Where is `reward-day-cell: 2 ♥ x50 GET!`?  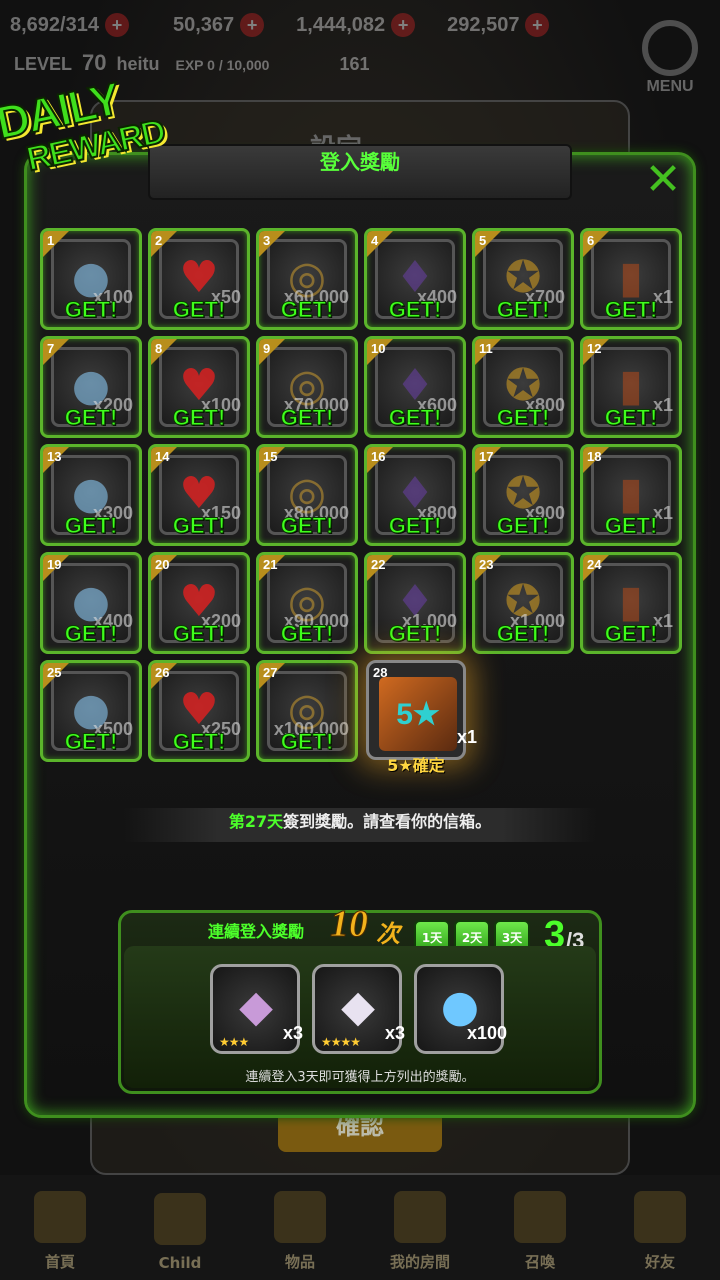 reward-day-cell: 2 ♥ x50 GET! is located at coordinates (199, 279).